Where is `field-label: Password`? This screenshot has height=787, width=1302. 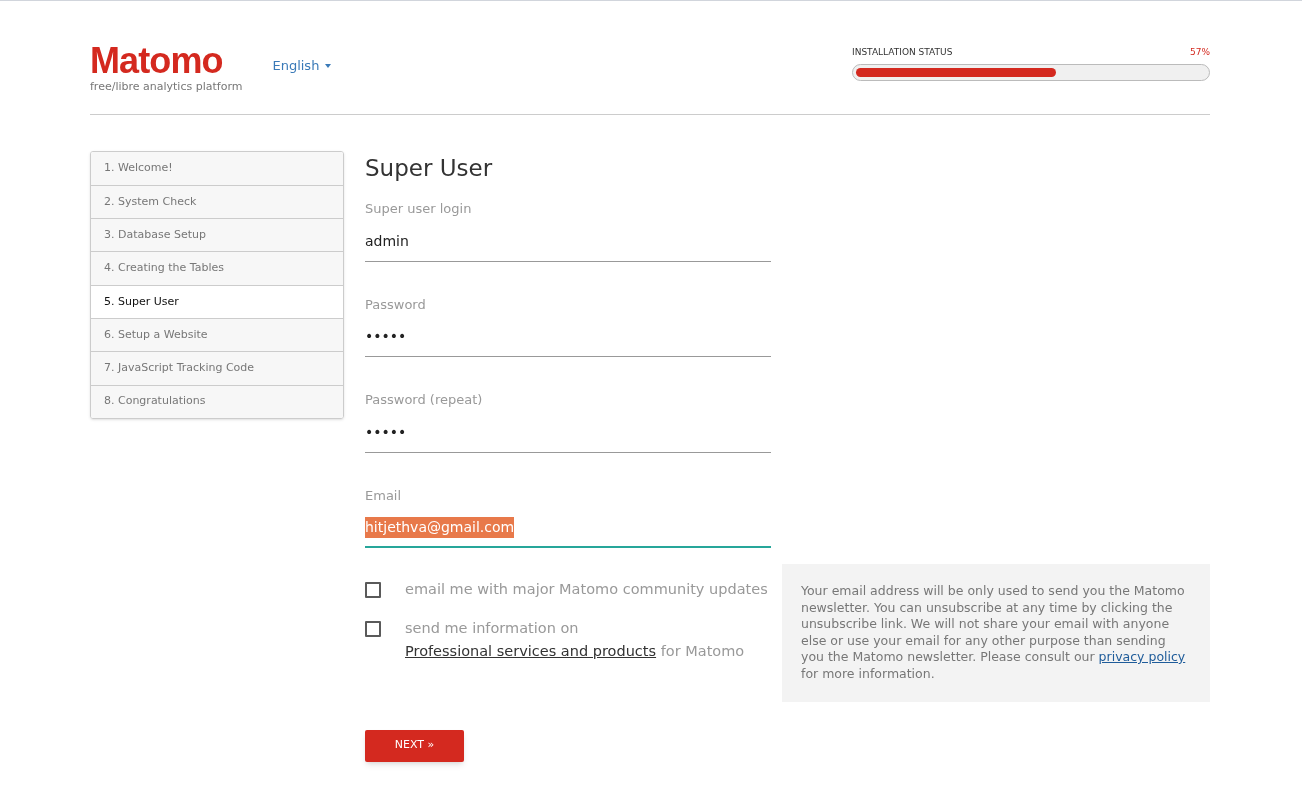 field-label: Password is located at coordinates (396, 304).